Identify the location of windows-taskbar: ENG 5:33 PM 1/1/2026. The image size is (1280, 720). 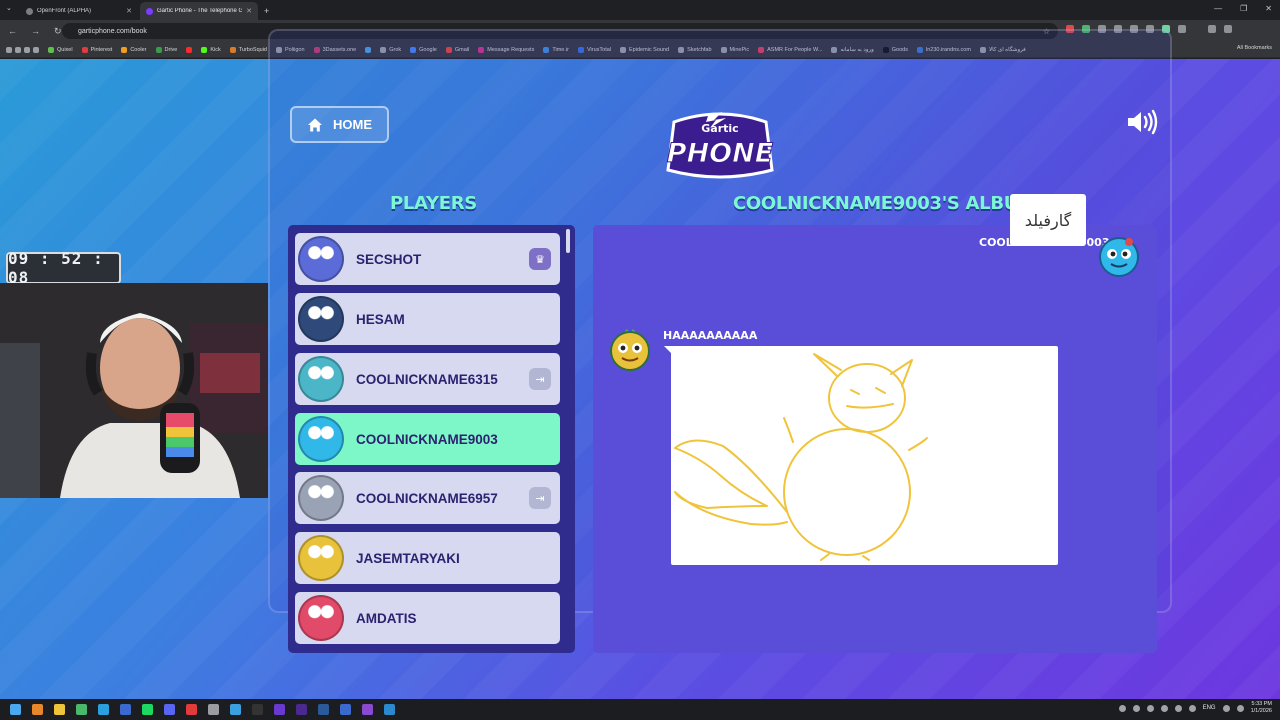
(640, 709).